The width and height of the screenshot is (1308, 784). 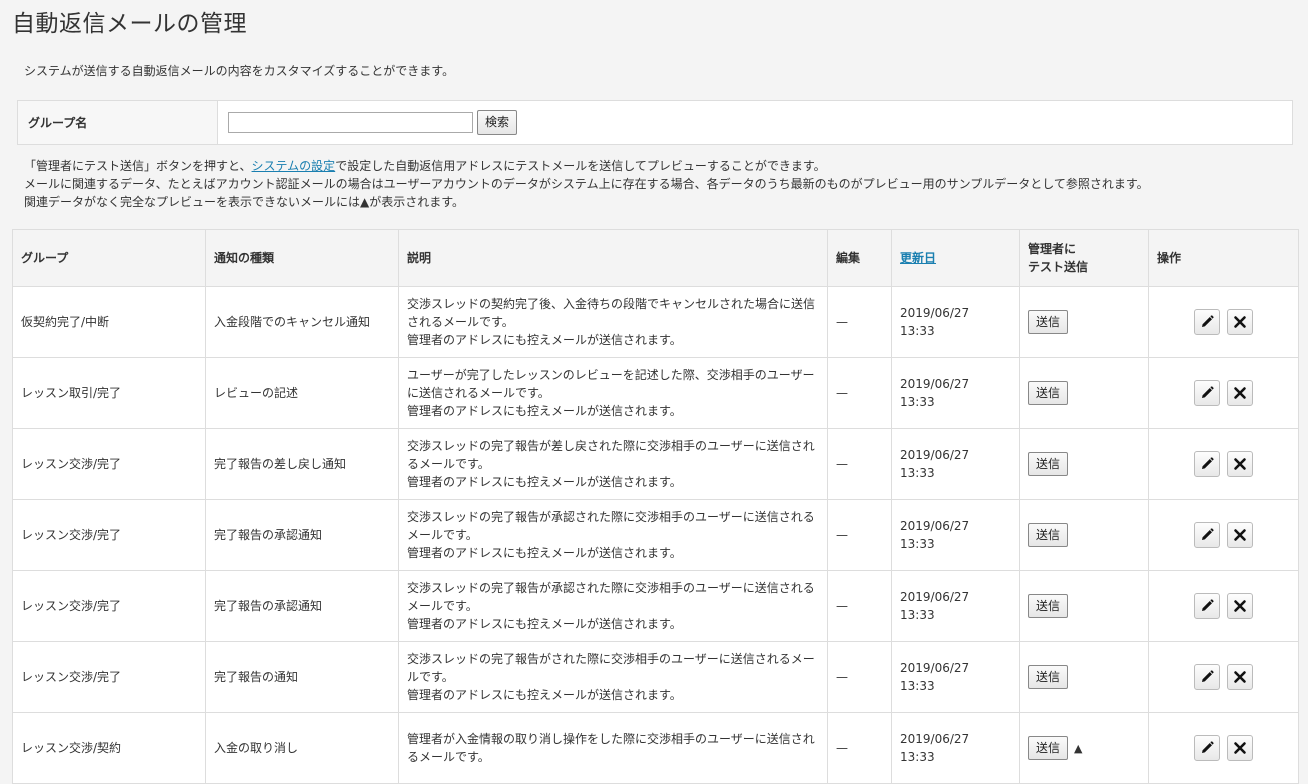 What do you see at coordinates (1078, 748) in the screenshot?
I see `incomplete-preview-mark: ▲` at bounding box center [1078, 748].